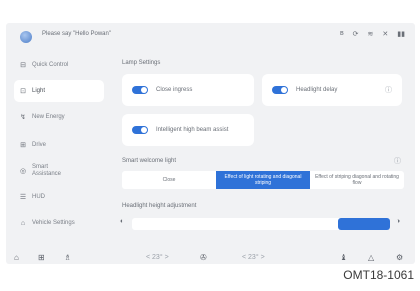 This screenshot has height=291, width=420. Describe the element at coordinates (253, 257) in the screenshot. I see `passenger-temperature: < 23° >` at that location.